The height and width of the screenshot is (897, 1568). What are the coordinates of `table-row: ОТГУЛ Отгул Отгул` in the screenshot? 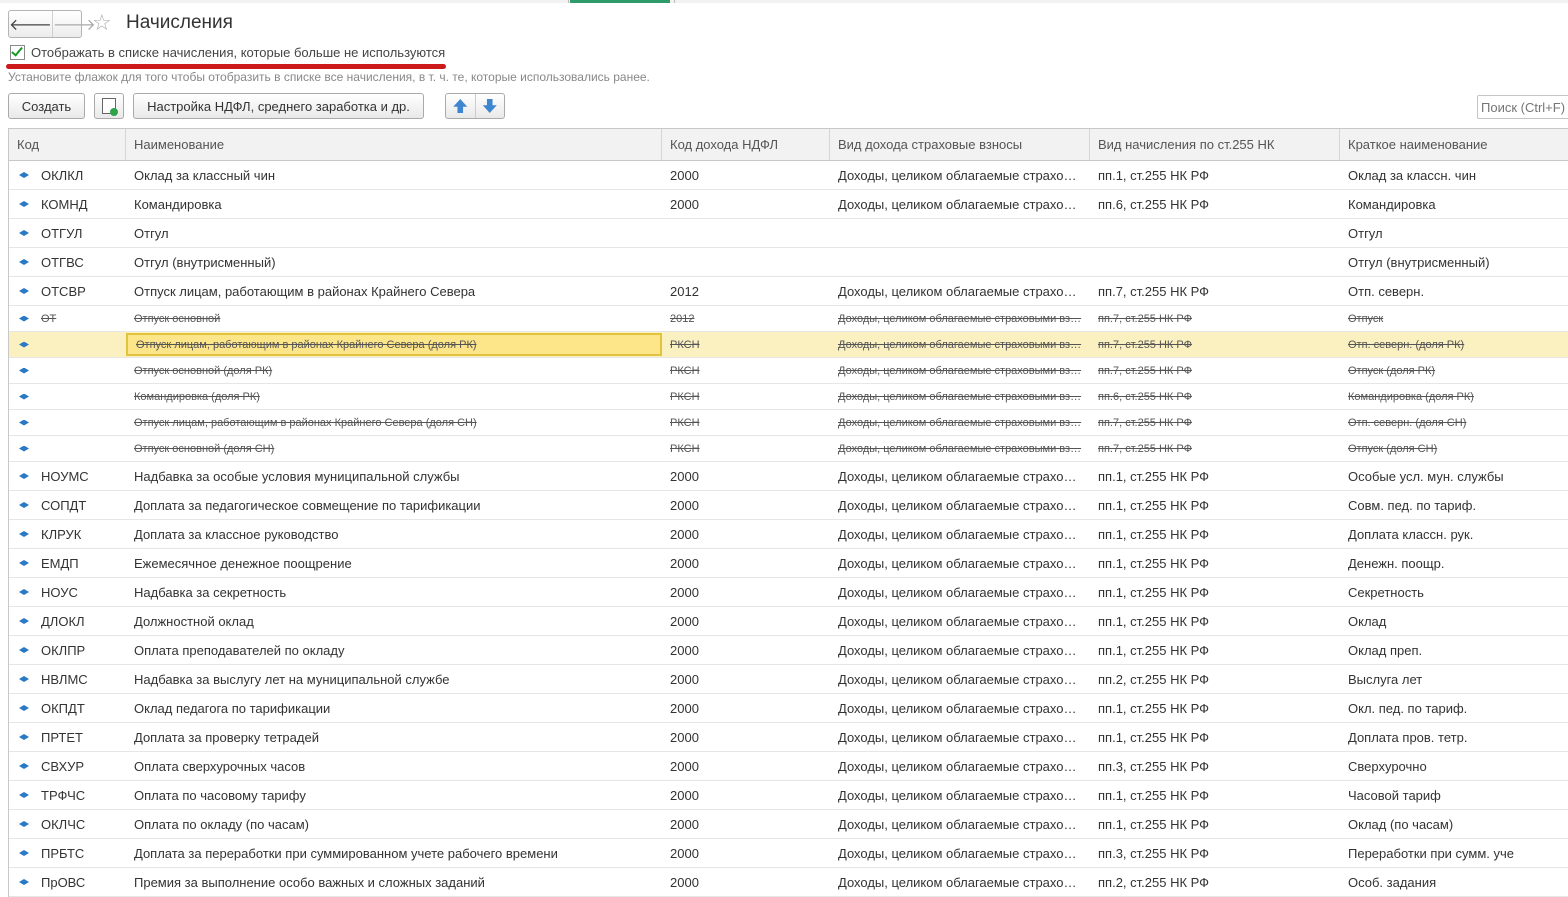 It's located at (788, 233).